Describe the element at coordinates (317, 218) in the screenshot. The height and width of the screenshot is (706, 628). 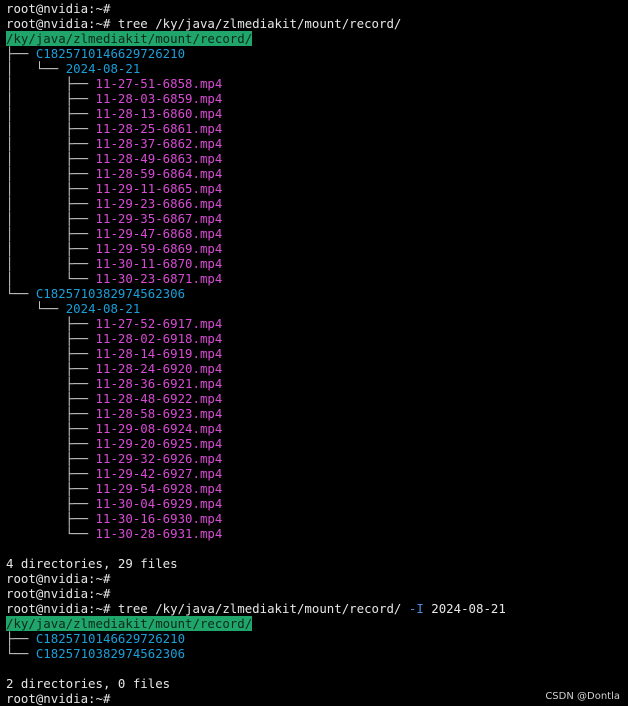
I see `tree-file: │ ├── 11-29-35-6867.mp4` at that location.